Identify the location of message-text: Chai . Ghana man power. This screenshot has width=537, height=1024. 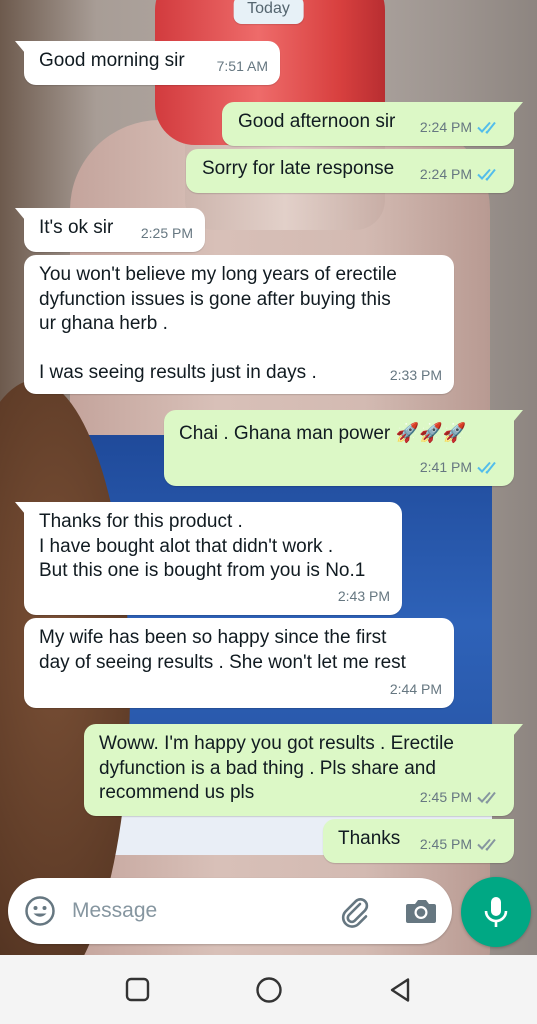
(285, 433).